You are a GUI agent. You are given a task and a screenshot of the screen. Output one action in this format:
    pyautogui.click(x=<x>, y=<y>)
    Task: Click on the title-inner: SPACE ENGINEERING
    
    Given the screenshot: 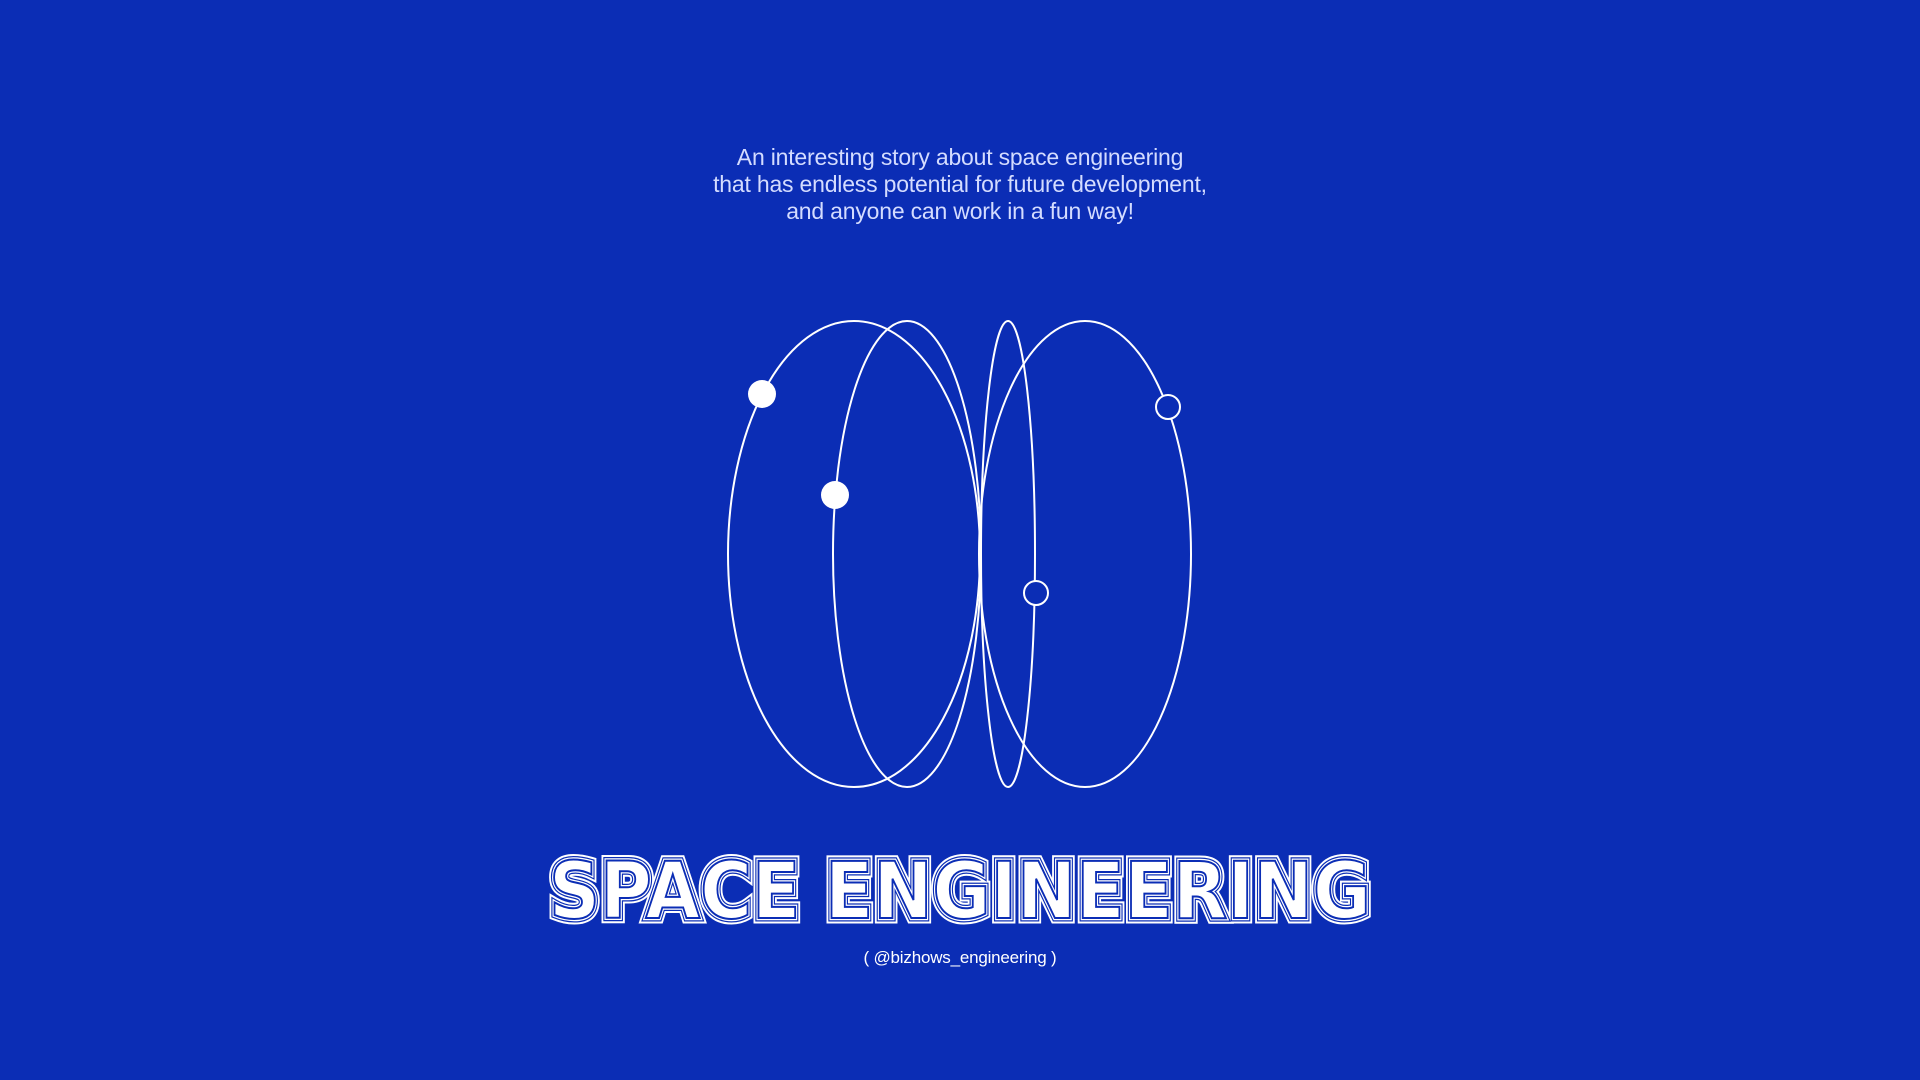 What is the action you would take?
    pyautogui.click(x=960, y=888)
    